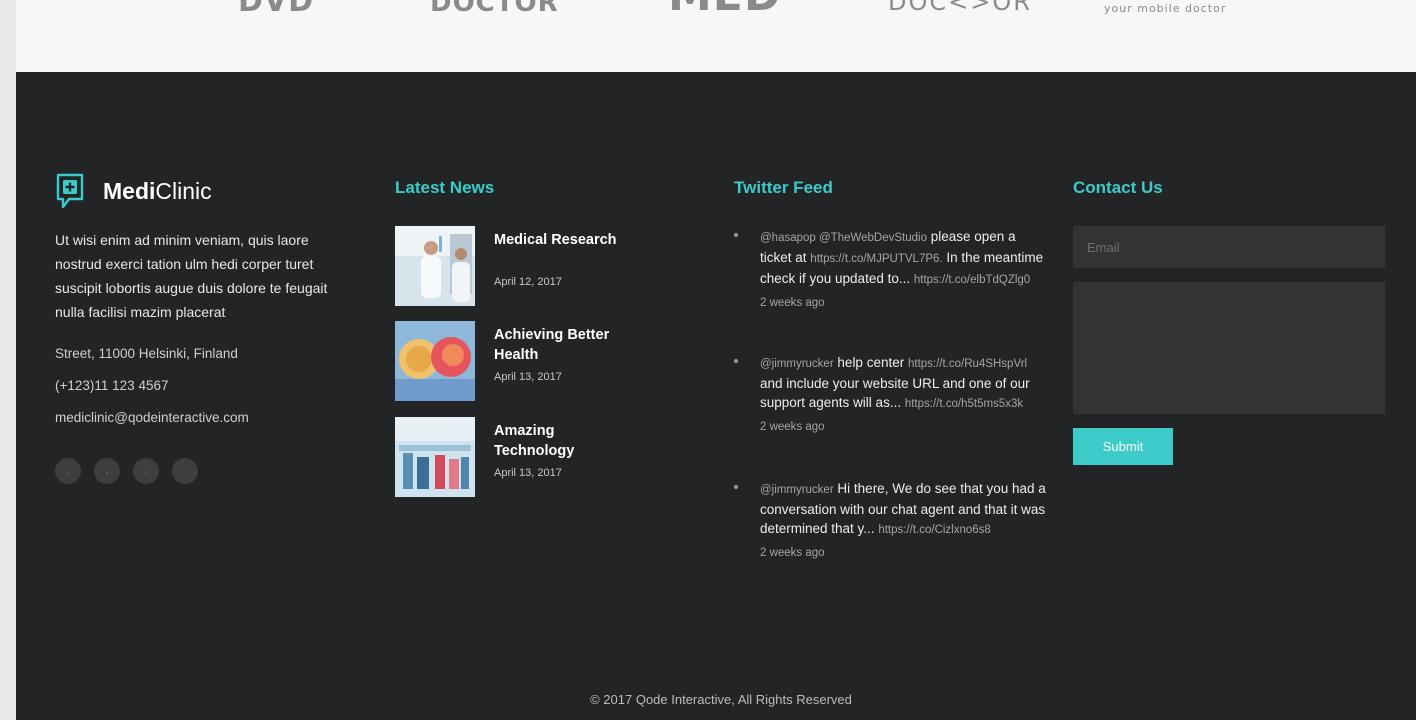 Image resolution: width=1416 pixels, height=720 pixels. Describe the element at coordinates (871, 362) in the screenshot. I see `tweet-text: help center` at that location.